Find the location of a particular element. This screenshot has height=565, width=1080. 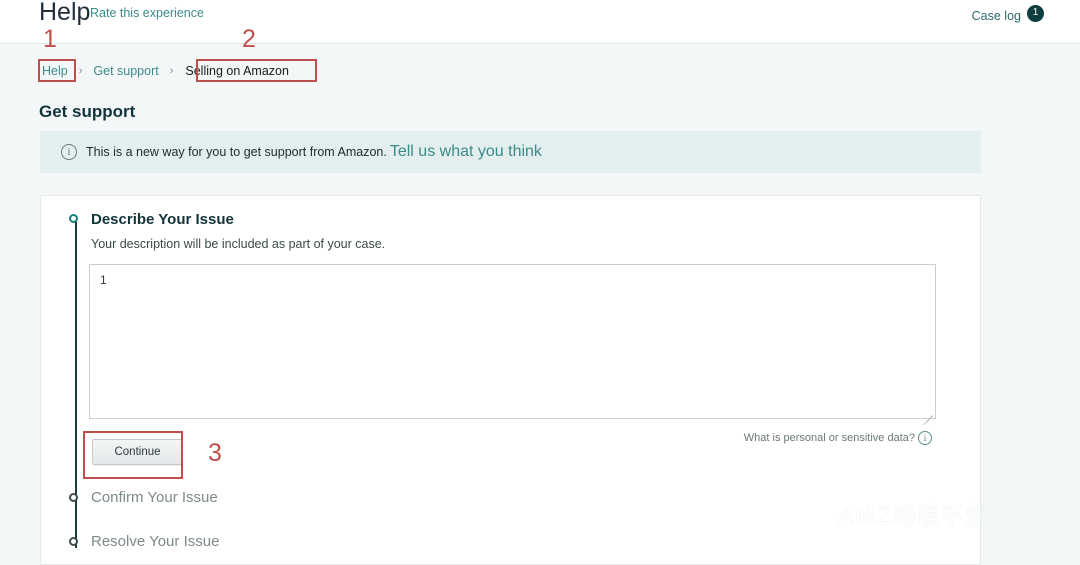

what-is-sensitive-data-link: What is personal or sensitive data? i is located at coordinates (838, 438).